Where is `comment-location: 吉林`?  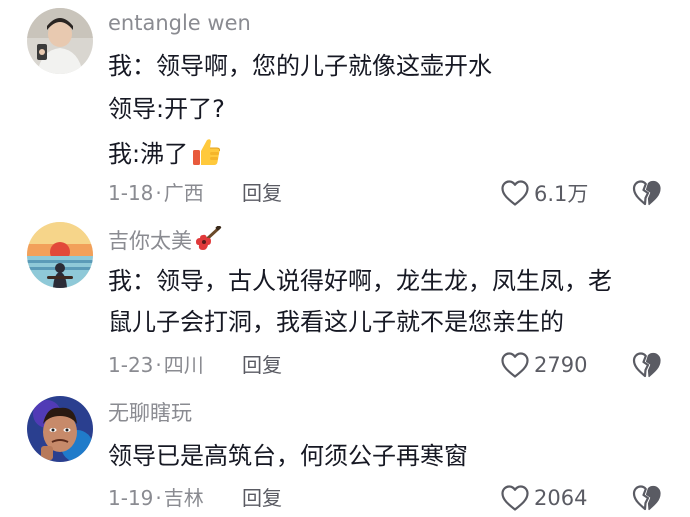 comment-location: 吉林 is located at coordinates (183, 498).